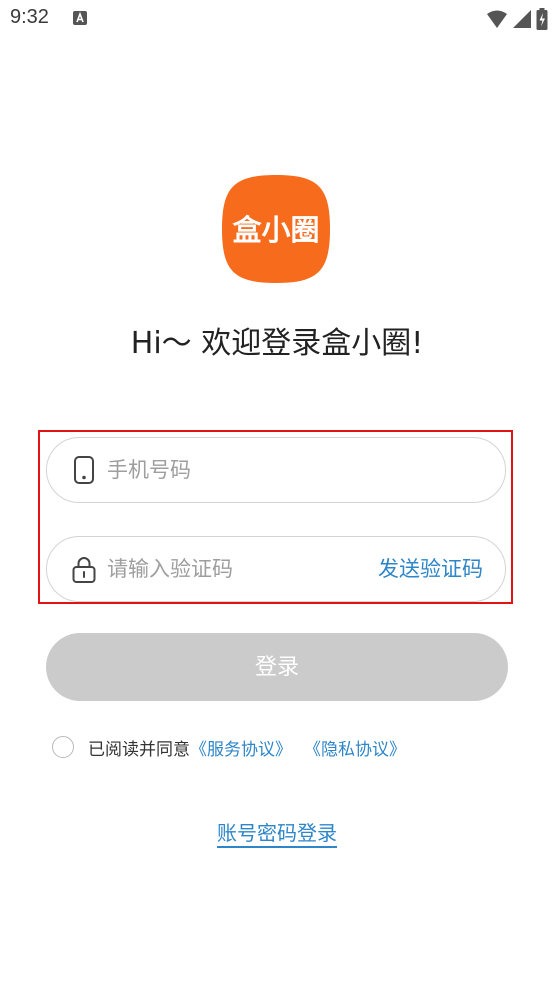 The width and height of the screenshot is (554, 984). I want to click on wifi-icon, so click(497, 19).